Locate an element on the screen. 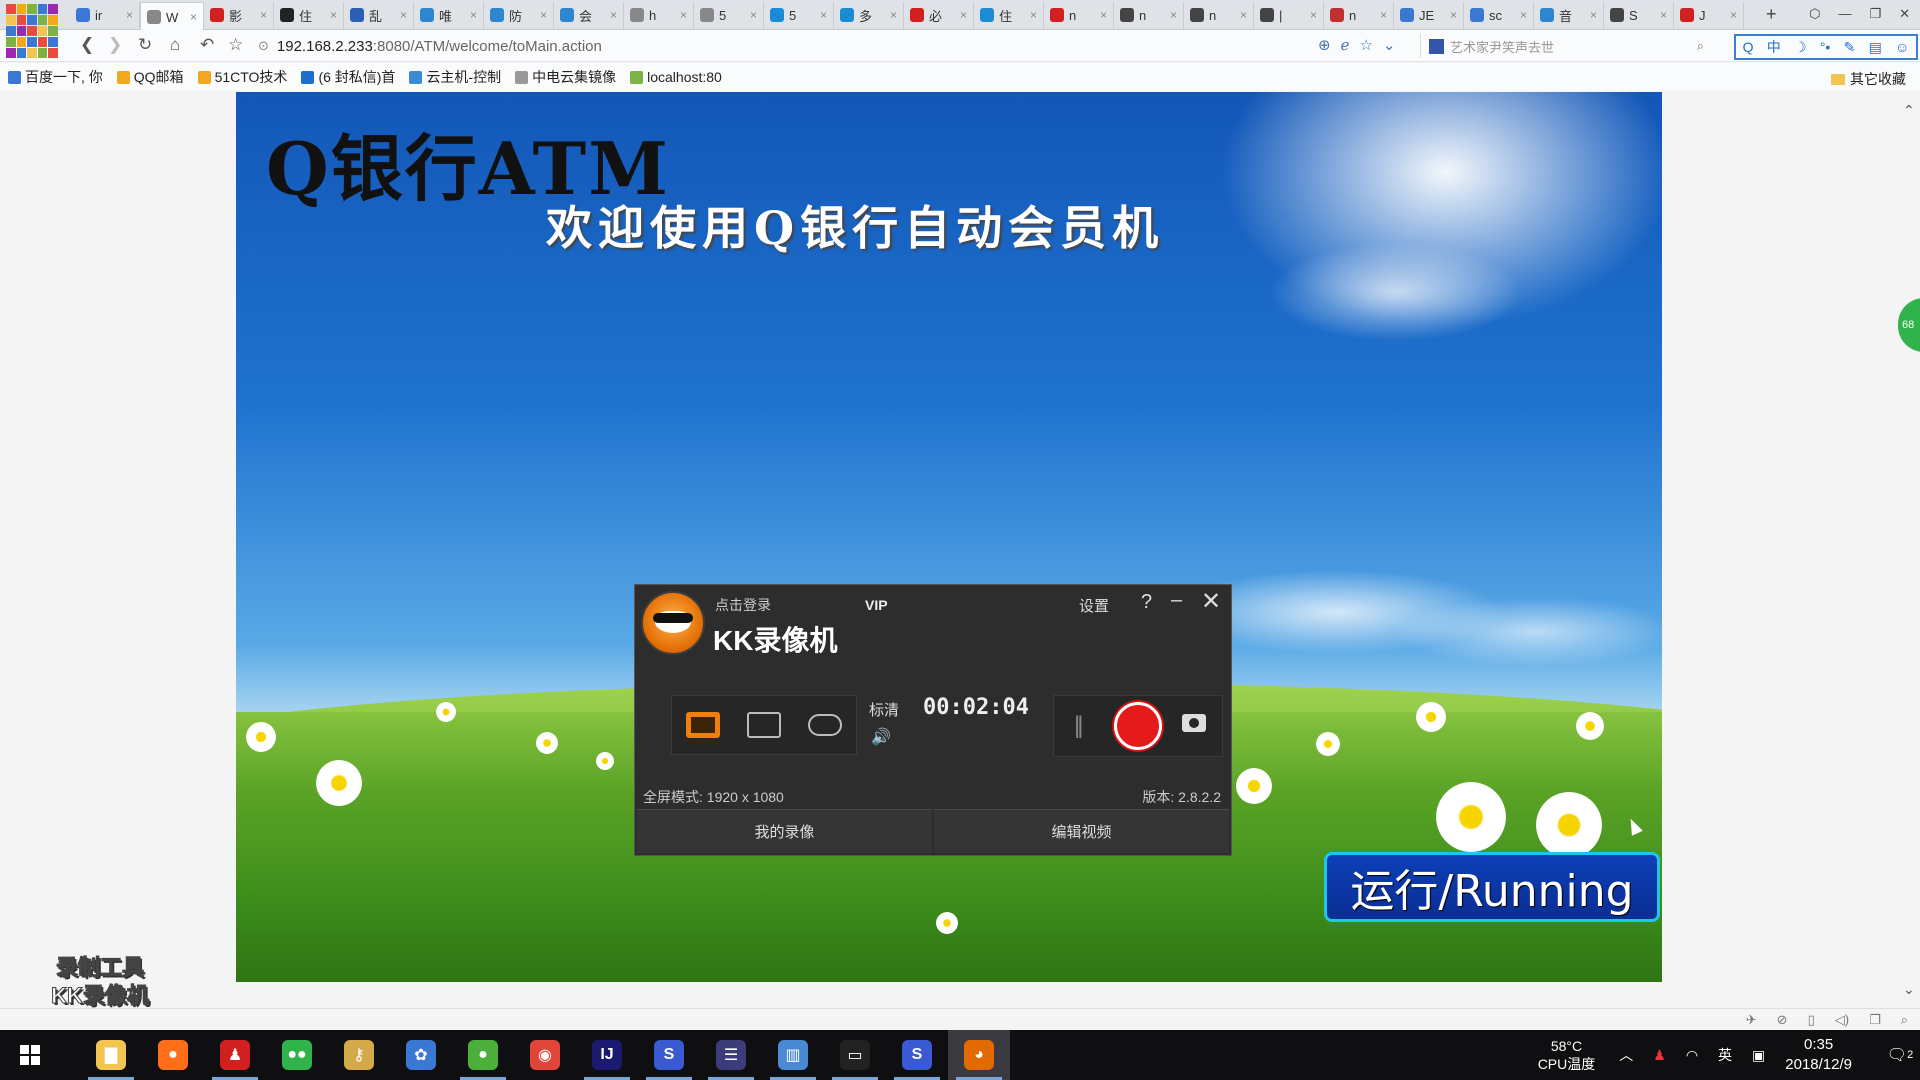 This screenshot has width=1920, height=1080. browser-tab: 必 × is located at coordinates (939, 15).